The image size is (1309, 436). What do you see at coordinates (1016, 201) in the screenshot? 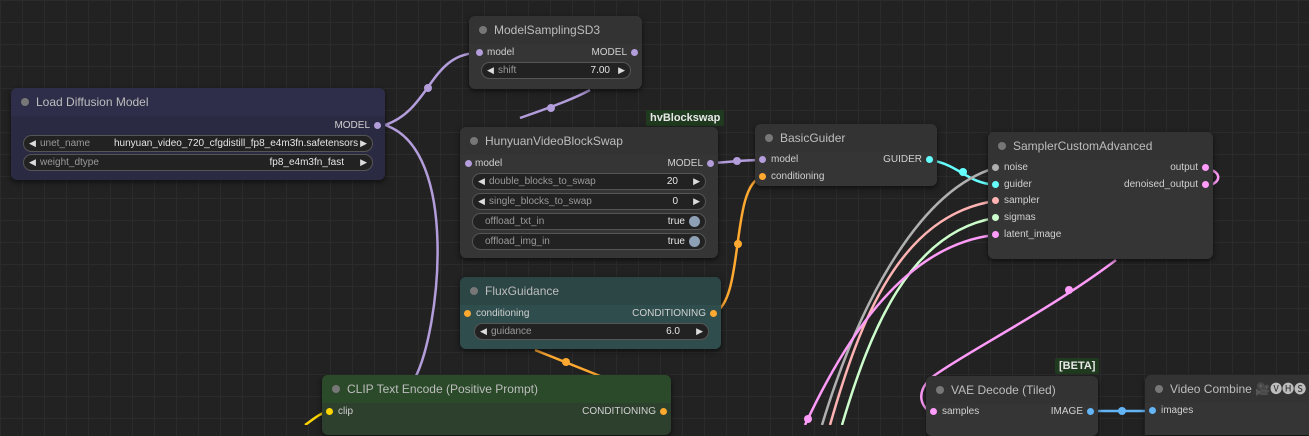
I see `input-sampler: sampler` at bounding box center [1016, 201].